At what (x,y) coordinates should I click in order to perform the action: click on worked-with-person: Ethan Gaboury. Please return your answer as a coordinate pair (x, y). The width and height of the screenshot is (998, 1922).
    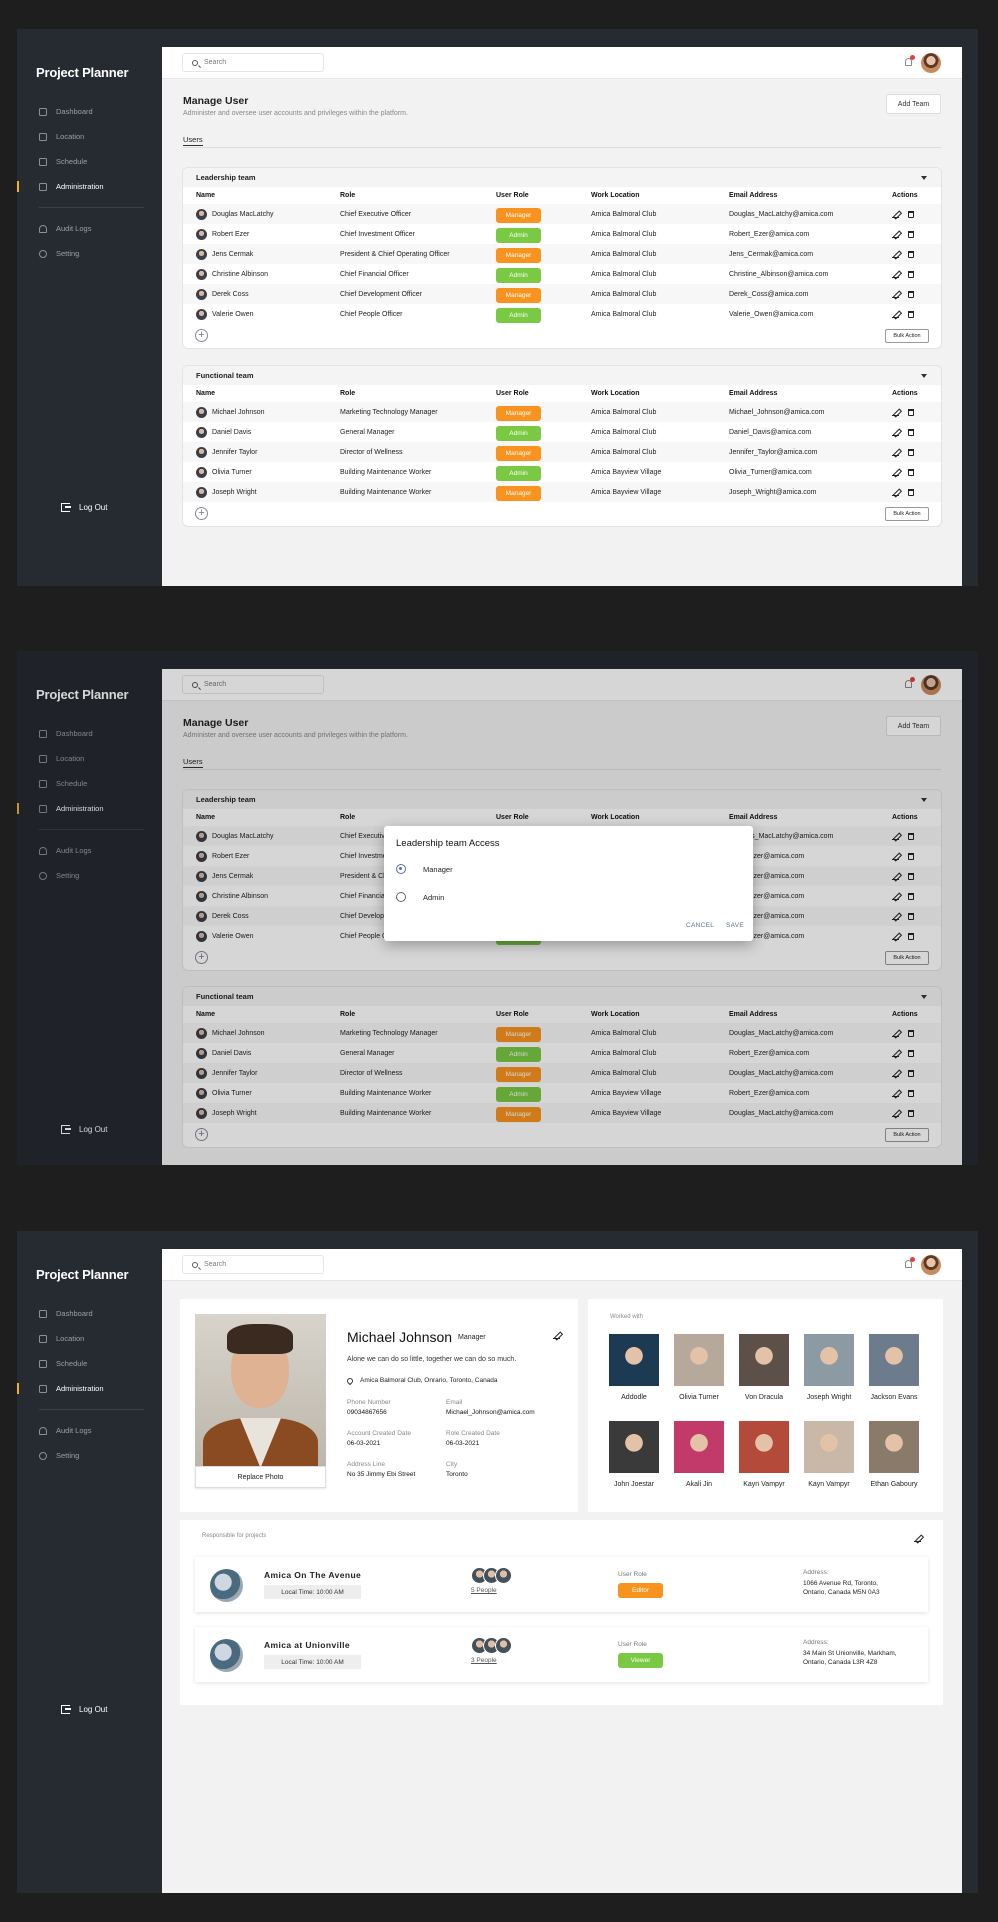
    Looking at the image, I should click on (894, 1454).